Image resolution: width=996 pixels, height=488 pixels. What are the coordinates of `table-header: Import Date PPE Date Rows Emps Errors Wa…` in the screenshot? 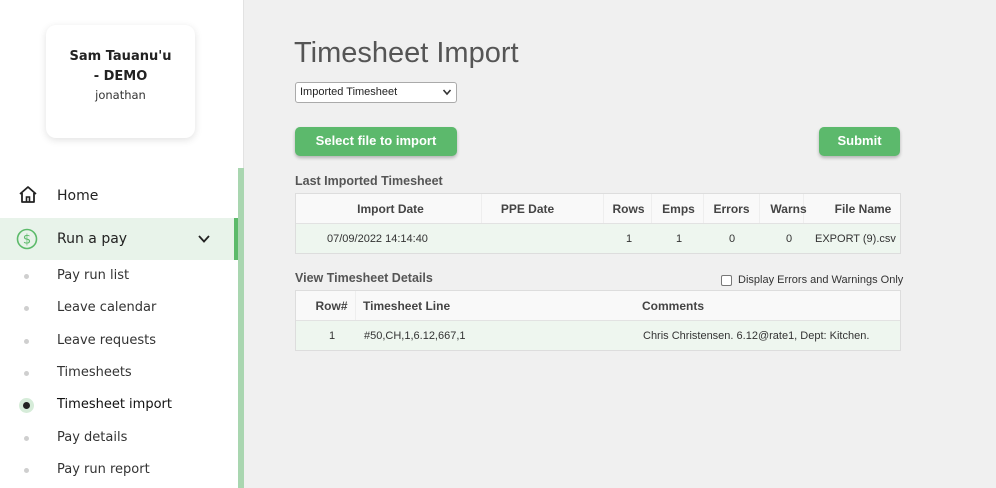 It's located at (598, 209).